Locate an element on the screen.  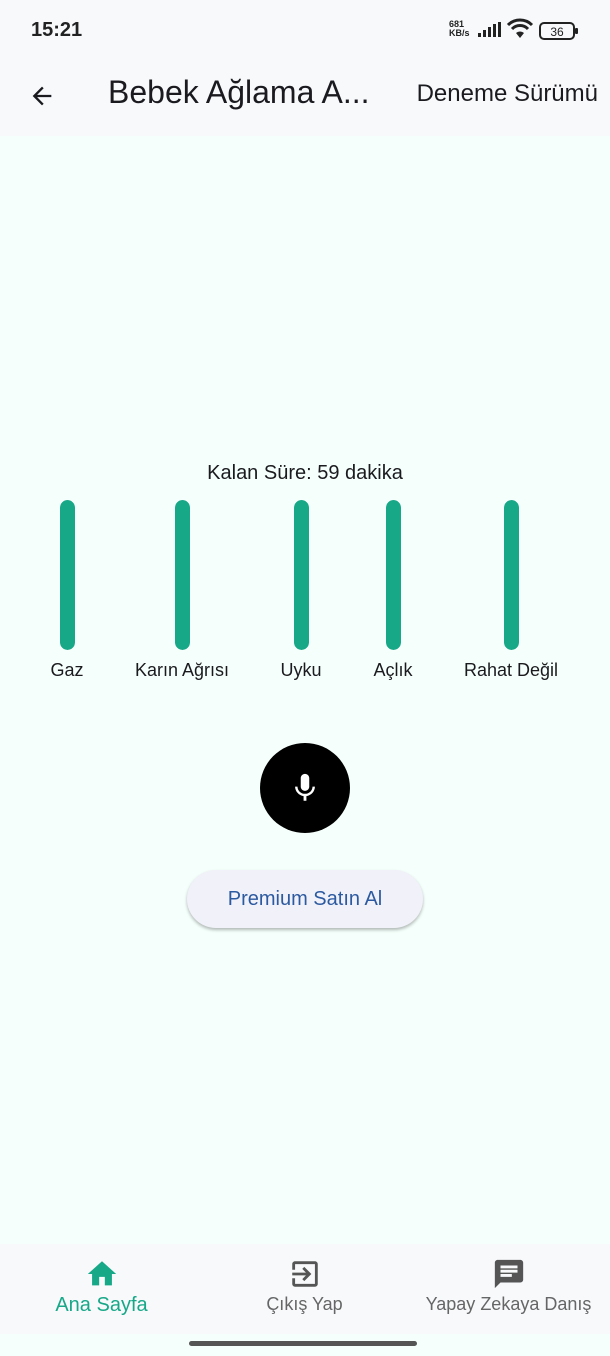
premium-purchase-button: Premium Satın Al is located at coordinates (305, 899).